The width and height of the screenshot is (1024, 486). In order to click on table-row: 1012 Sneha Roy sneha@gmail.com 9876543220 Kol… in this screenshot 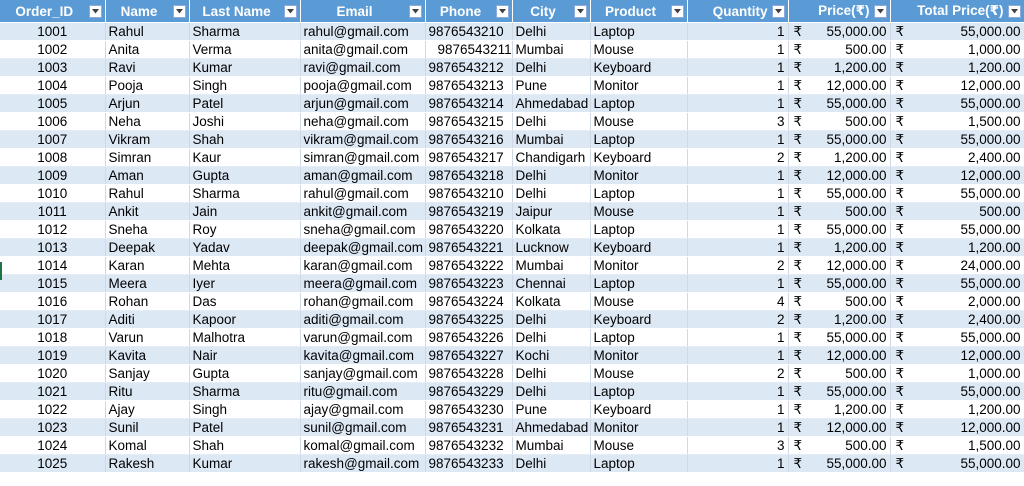, I will do `click(512, 229)`.